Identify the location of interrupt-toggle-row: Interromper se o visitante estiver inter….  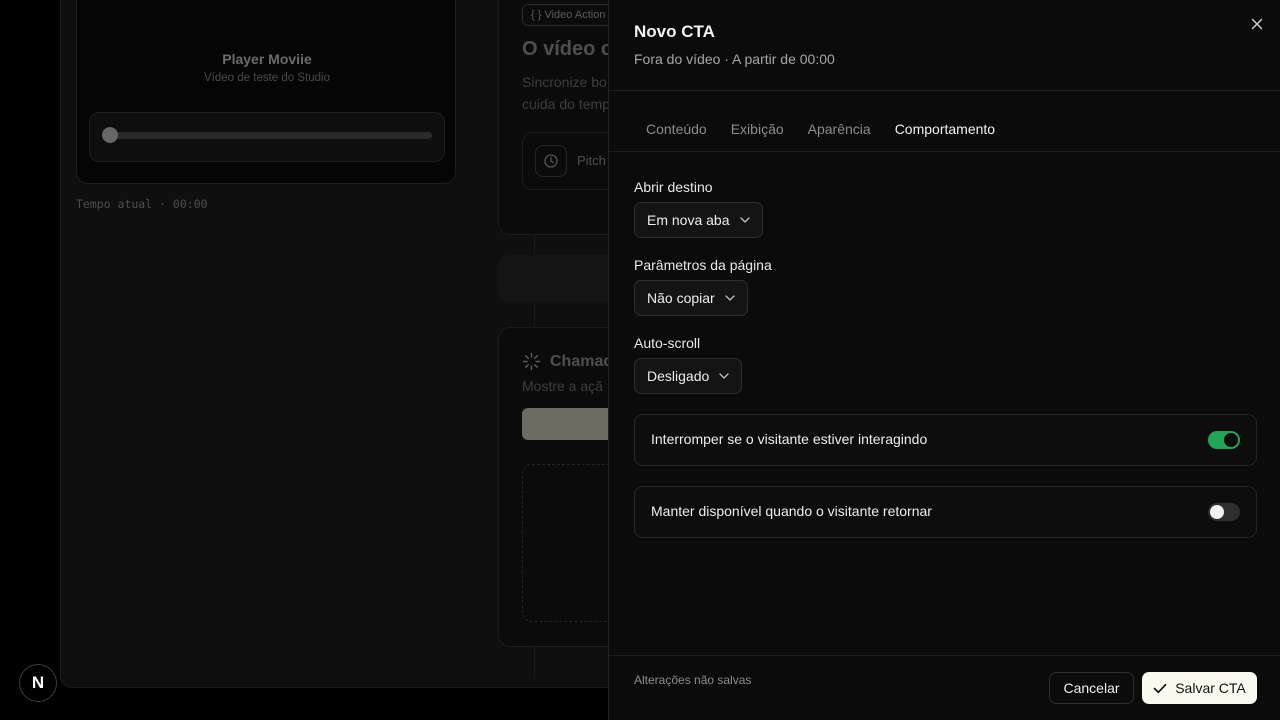
(945, 440).